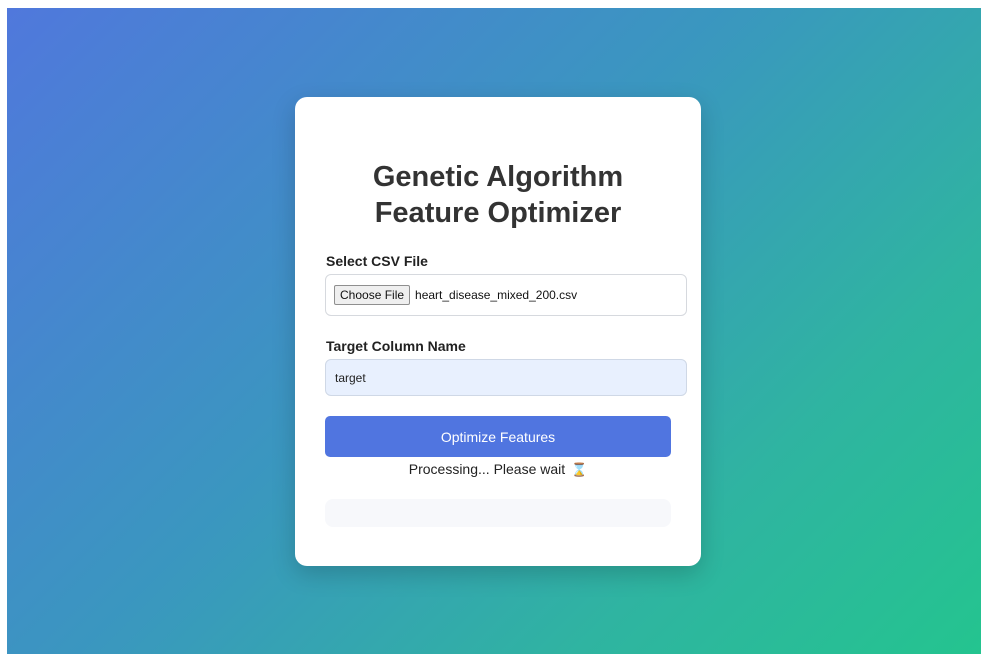 The height and width of the screenshot is (654, 981). I want to click on page-title: Genetic Algorithm Feature Optimizer, so click(498, 195).